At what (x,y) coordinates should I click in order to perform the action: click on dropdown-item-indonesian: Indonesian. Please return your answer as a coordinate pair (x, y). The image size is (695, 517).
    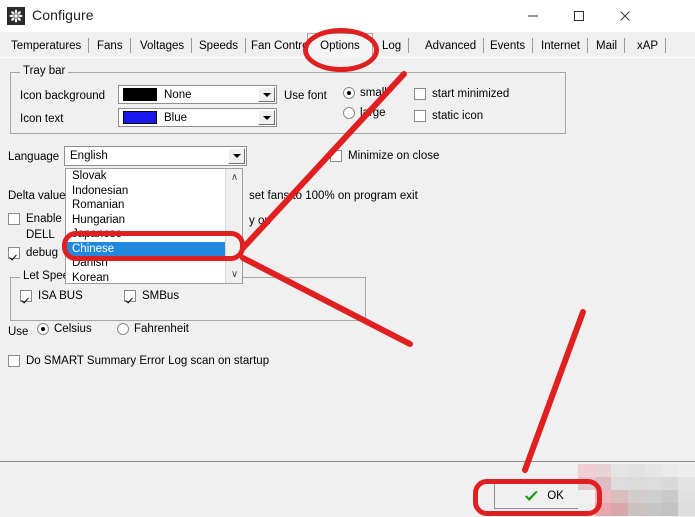
    Looking at the image, I should click on (145, 191).